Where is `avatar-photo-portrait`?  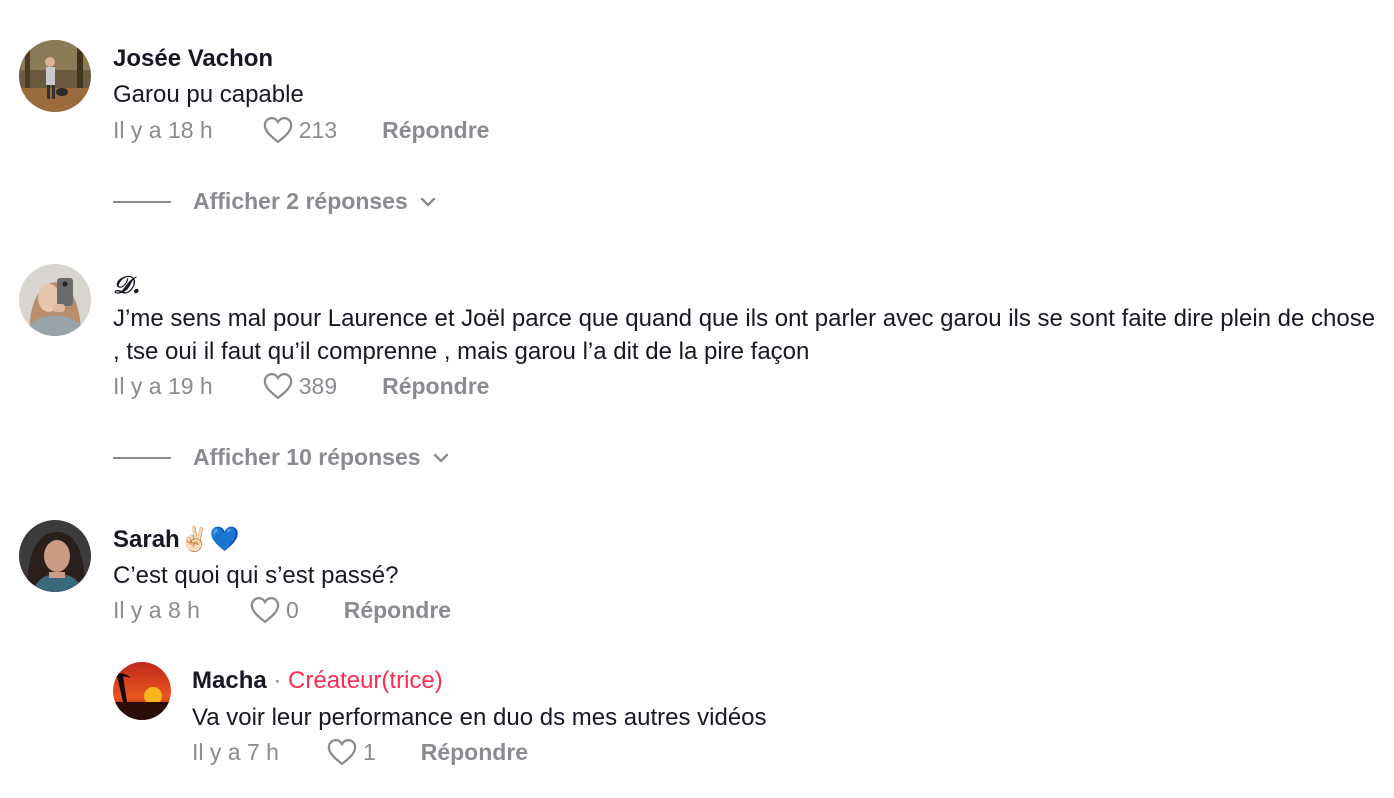 avatar-photo-portrait is located at coordinates (55, 556).